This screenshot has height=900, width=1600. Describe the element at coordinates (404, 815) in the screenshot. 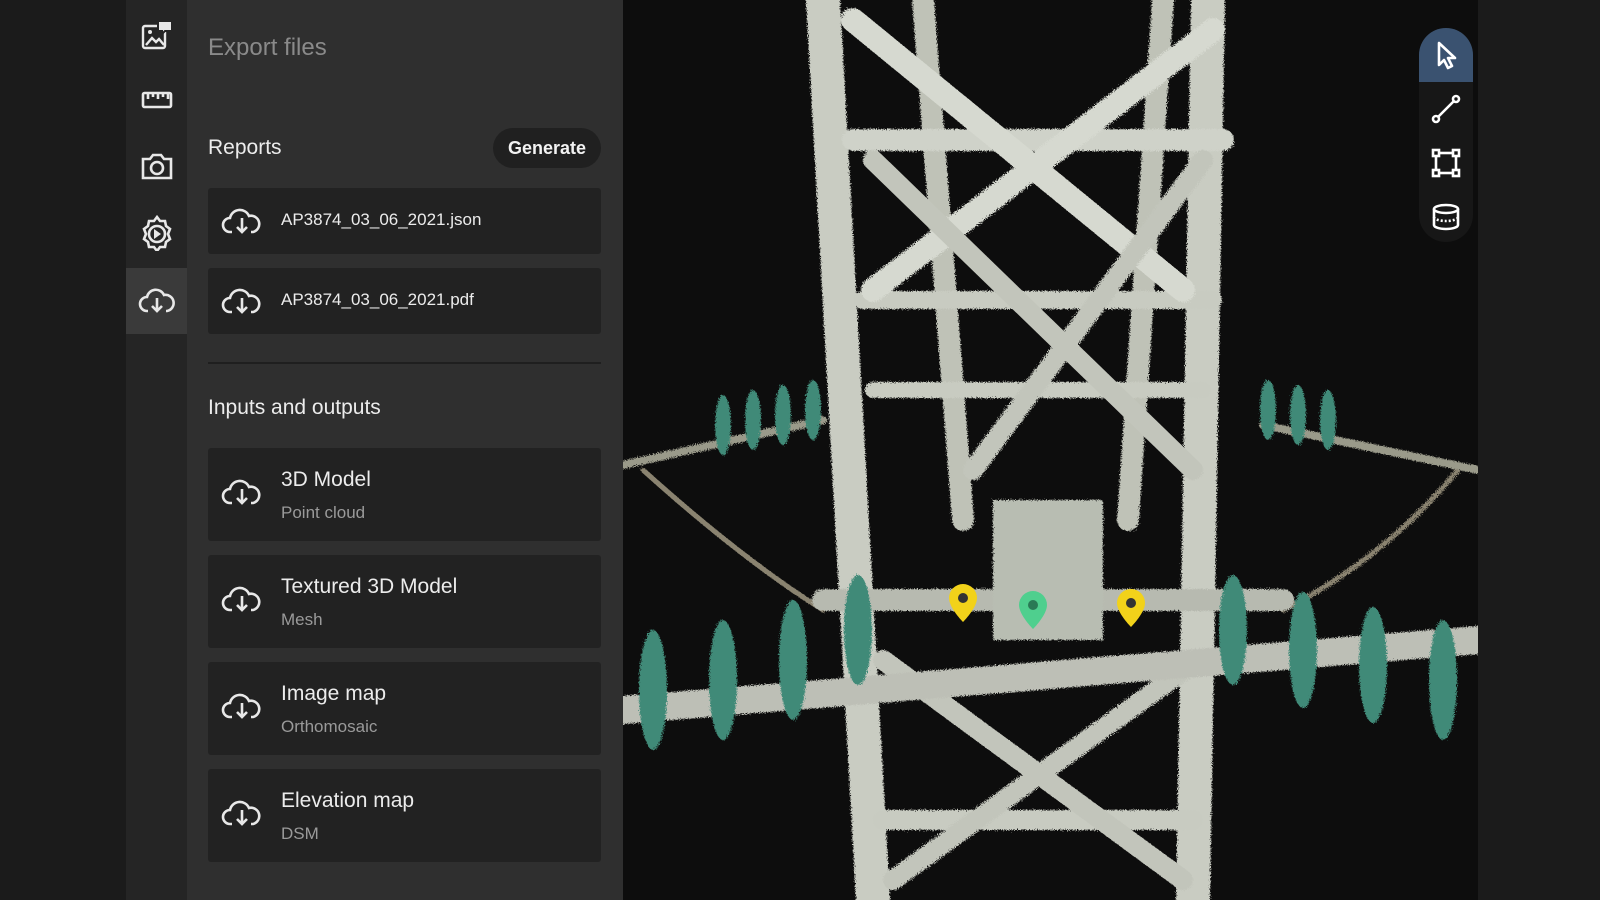

I see `io-item-elevation-map: Elevation map DSM` at that location.